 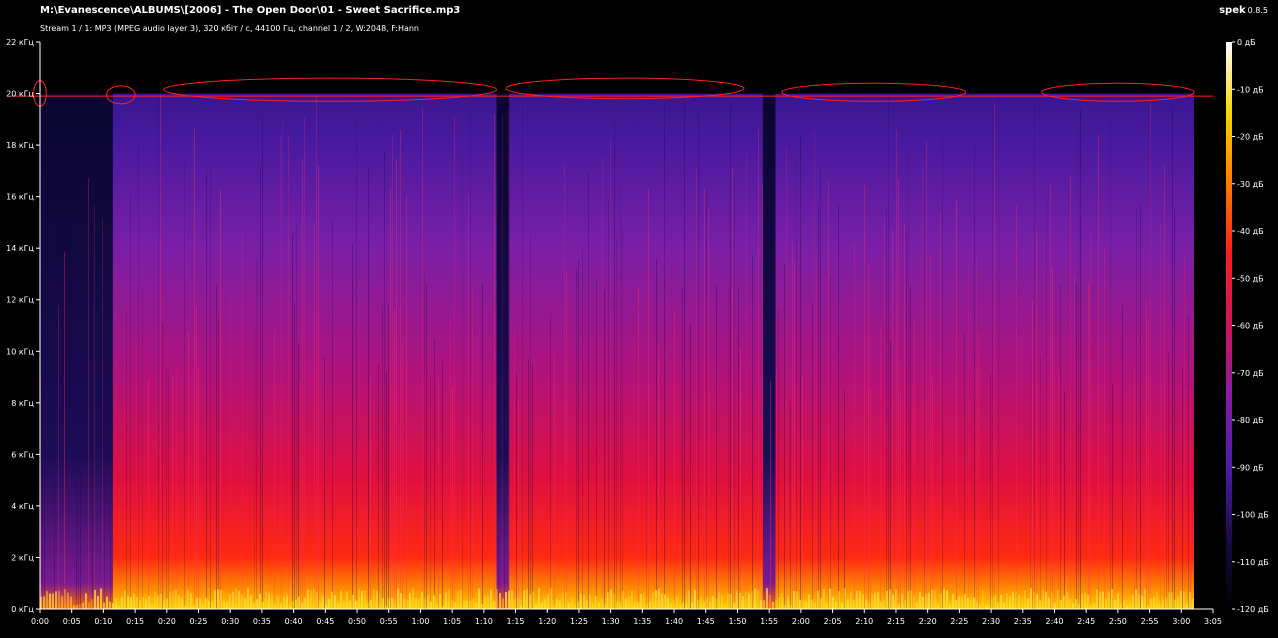 I want to click on frequency-tick-label: 18 кГц, so click(x=20, y=145).